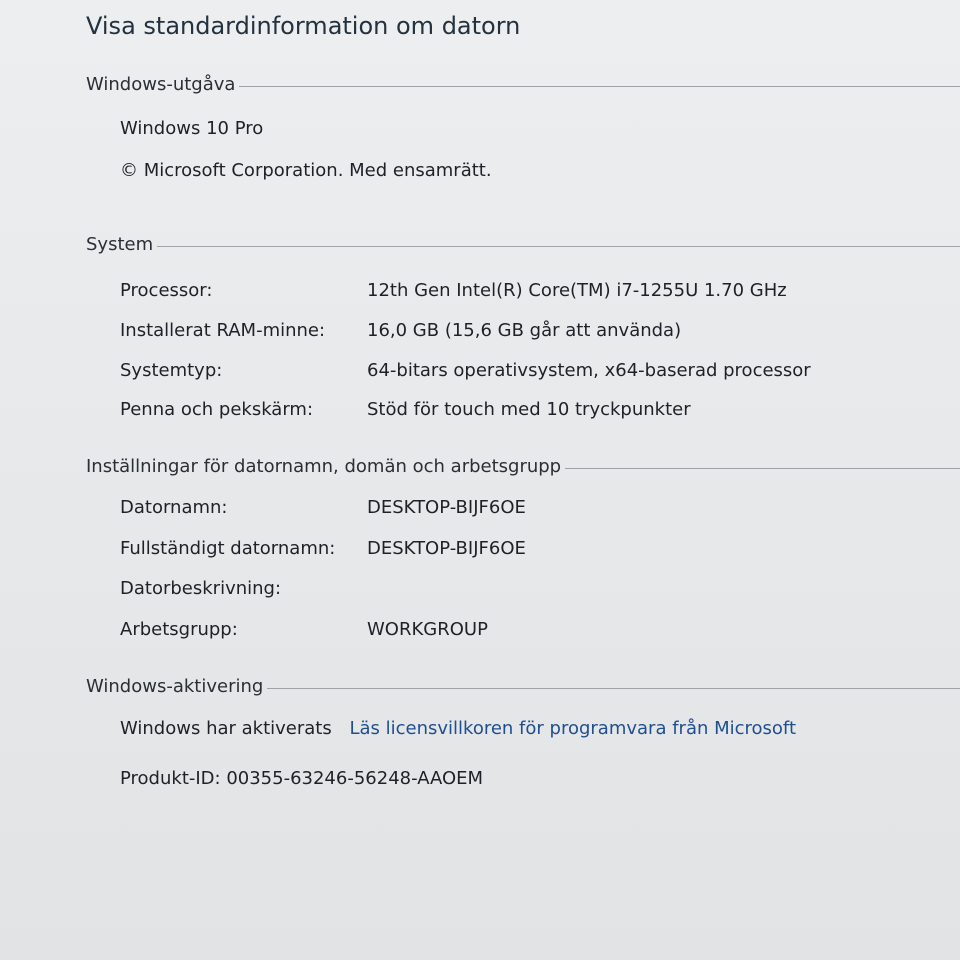  What do you see at coordinates (175, 686) in the screenshot?
I see `section-label-activation: Windows-aktivering` at bounding box center [175, 686].